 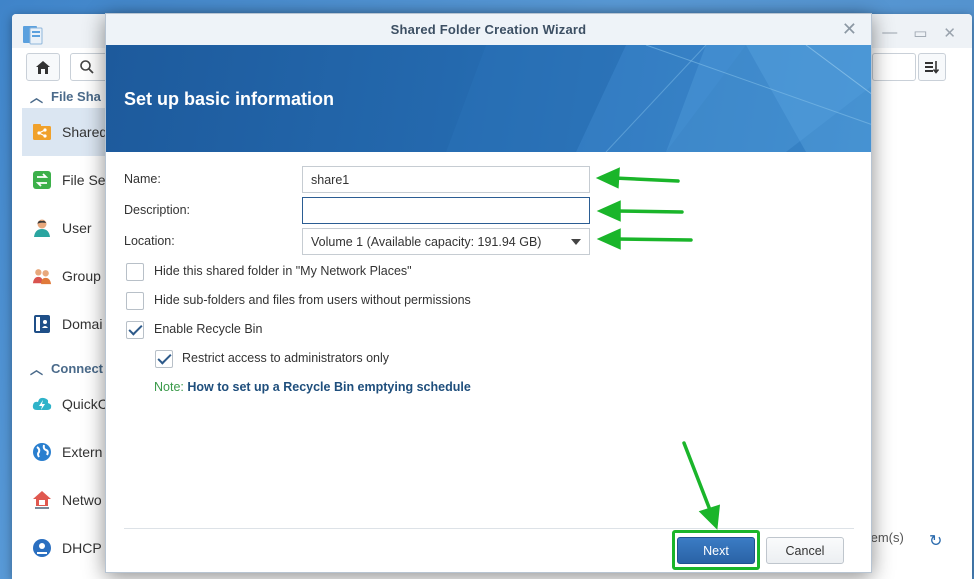 What do you see at coordinates (640, 211) in the screenshot?
I see `arrow-to-description-field` at bounding box center [640, 211].